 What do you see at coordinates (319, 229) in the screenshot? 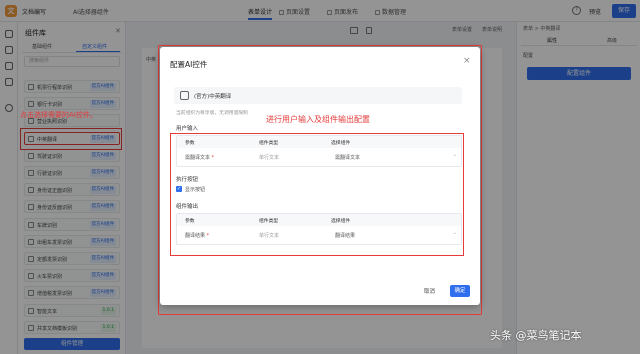
I see `output-table: 参数 组件类型 选择组件 翻译结果 * 单行文本 翻译结果 ⌄` at bounding box center [319, 229].